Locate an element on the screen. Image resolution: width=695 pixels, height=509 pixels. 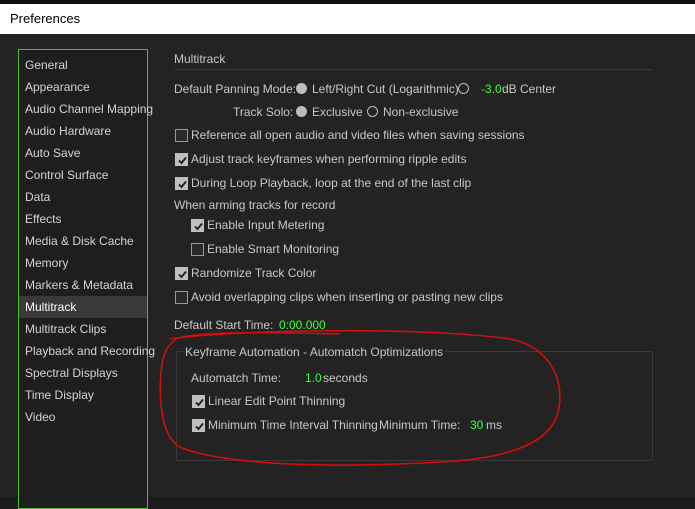
linear-thinning-checkbox is located at coordinates (198, 401).